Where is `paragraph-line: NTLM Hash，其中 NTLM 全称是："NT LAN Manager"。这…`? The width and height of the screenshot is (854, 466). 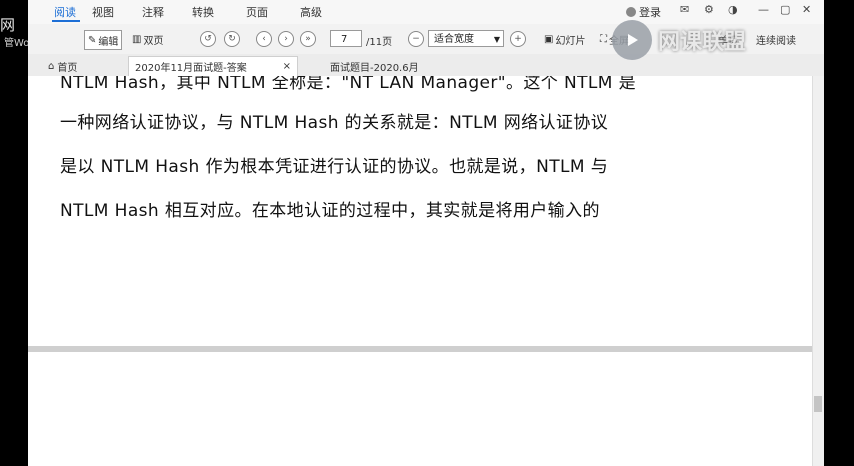 paragraph-line: NTLM Hash，其中 NTLM 全称是："NT LAN Manager"。这… is located at coordinates (348, 84).